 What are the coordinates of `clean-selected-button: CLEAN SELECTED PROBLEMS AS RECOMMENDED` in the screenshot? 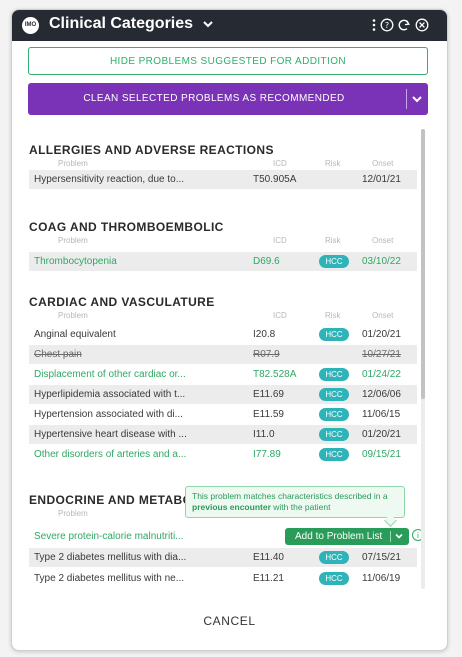 It's located at (228, 99).